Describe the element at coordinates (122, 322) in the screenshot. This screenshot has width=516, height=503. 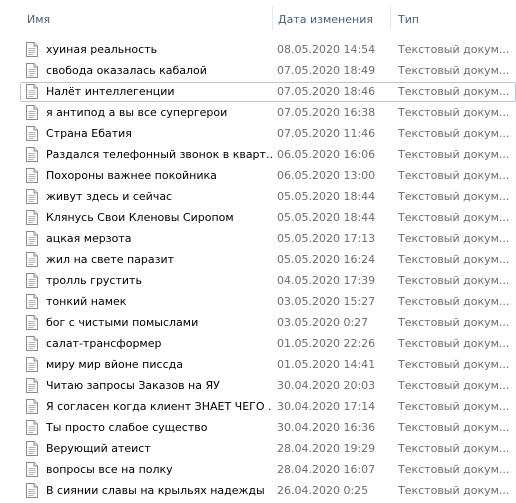
I see `file-name: бог с чистыми помыслами` at that location.